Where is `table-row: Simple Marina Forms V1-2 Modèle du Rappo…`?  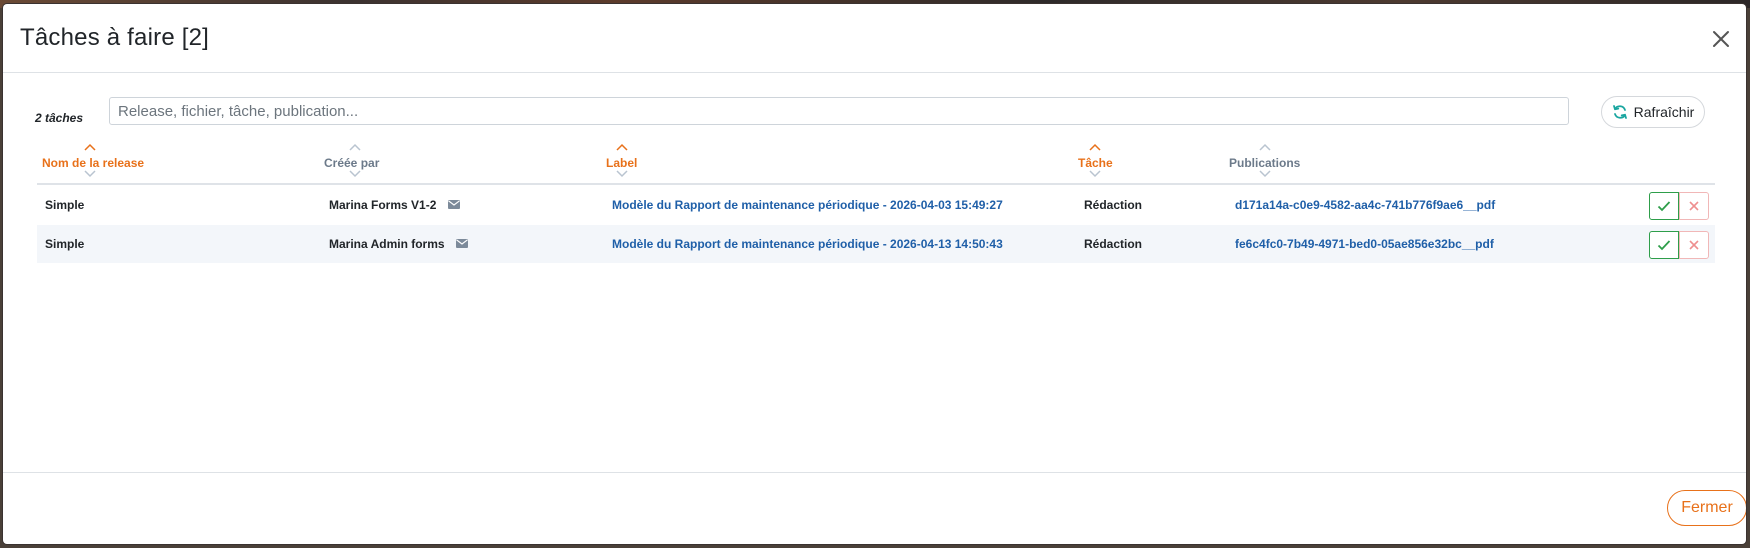
table-row: Simple Marina Forms V1-2 Modèle du Rappo… is located at coordinates (876, 205).